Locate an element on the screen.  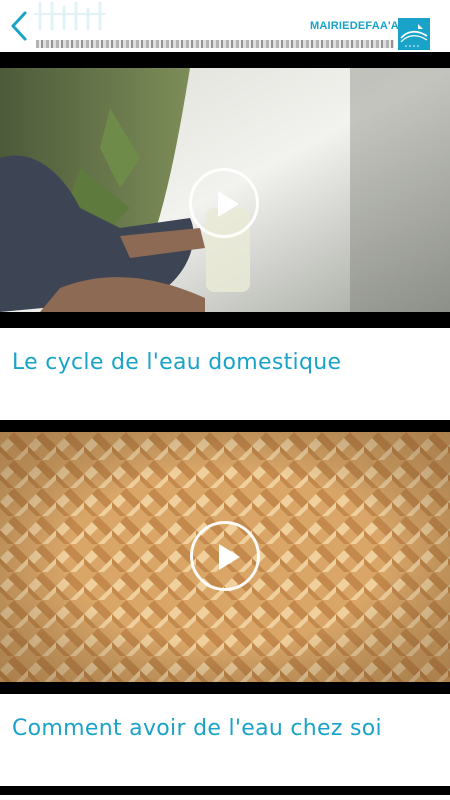
video-title: Comment avoir de l'eau chez soi is located at coordinates (197, 728).